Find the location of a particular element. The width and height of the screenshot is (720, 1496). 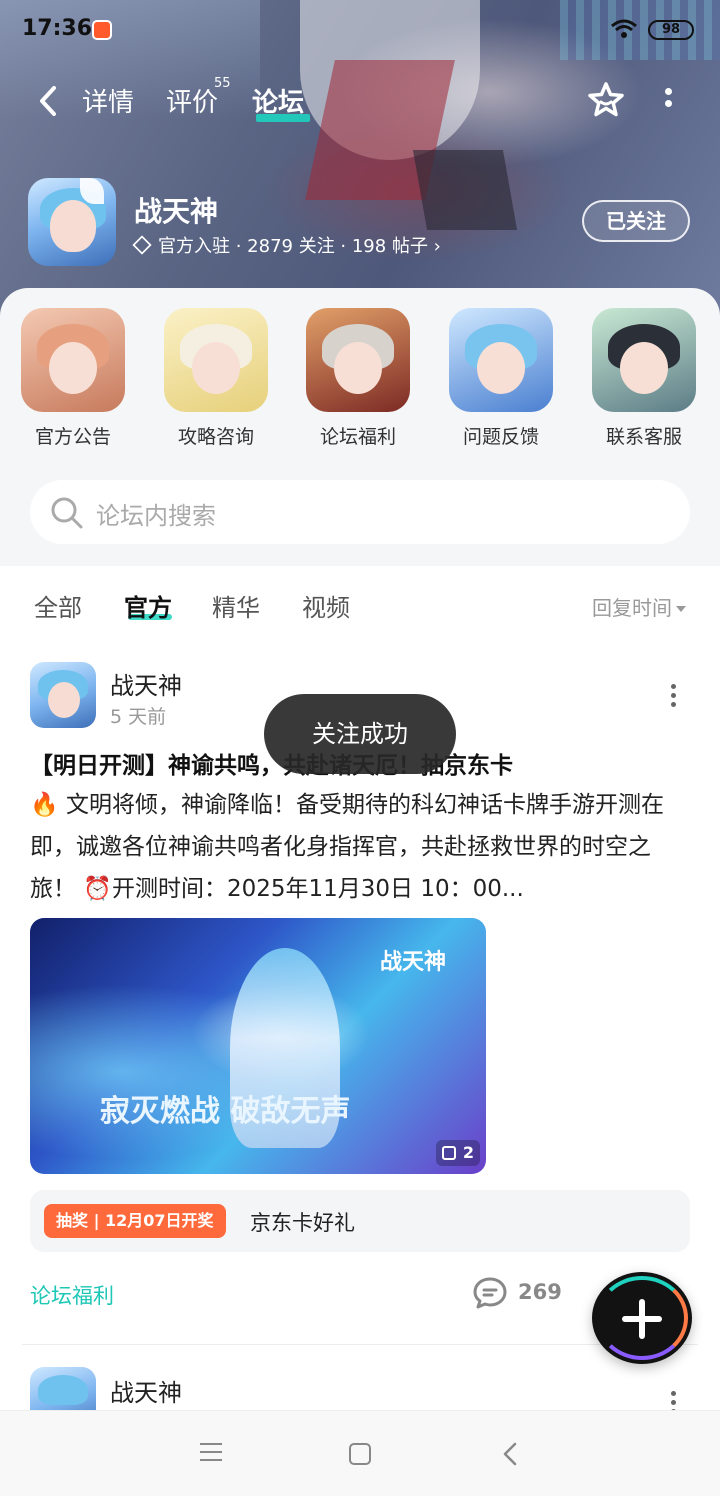

shortcut-label: 问题反馈 is located at coordinates (500, 437).